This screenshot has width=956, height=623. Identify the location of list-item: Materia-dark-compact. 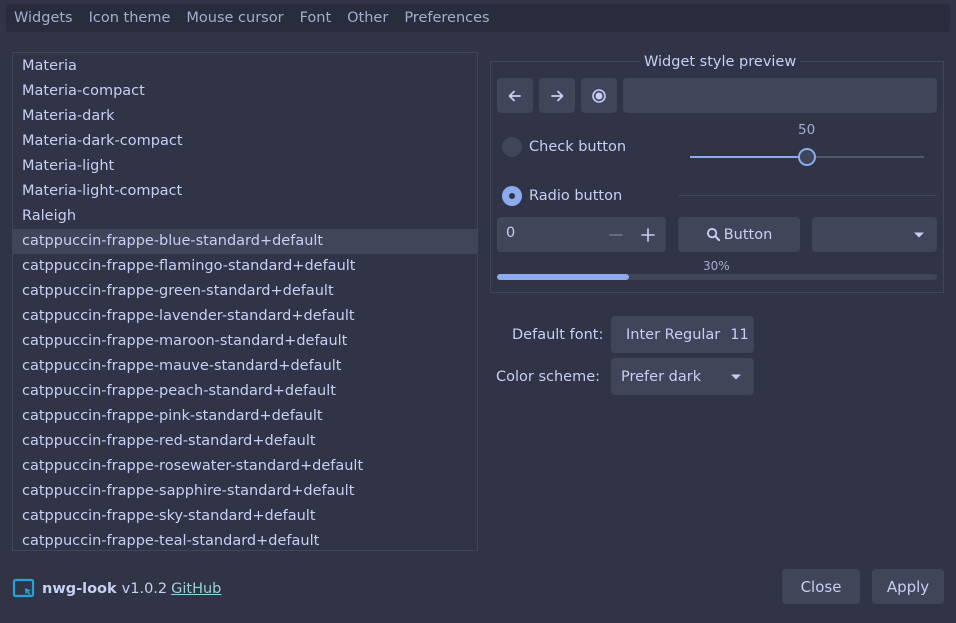
(245, 141).